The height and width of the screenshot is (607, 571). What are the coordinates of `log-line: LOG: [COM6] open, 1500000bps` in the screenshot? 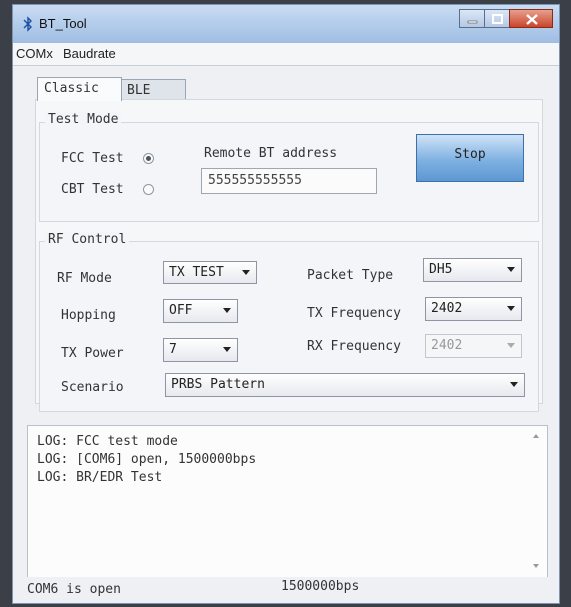 It's located at (147, 459).